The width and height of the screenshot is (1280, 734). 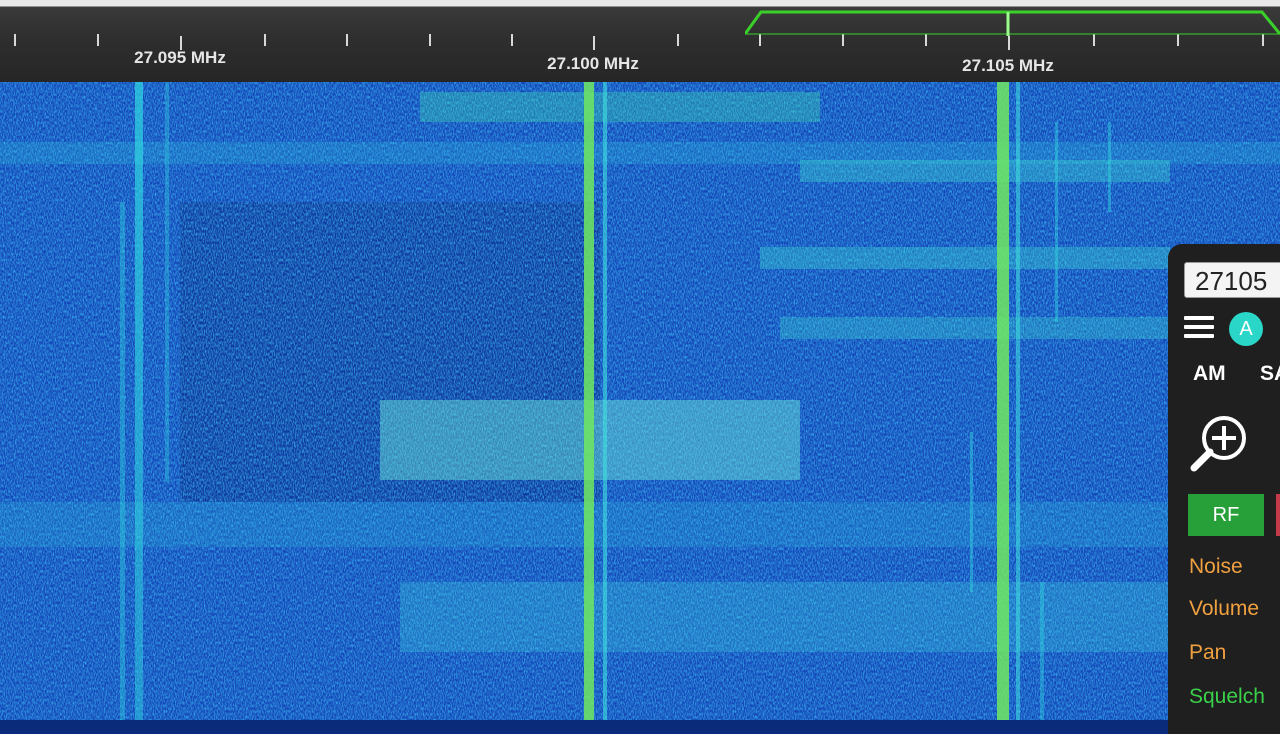 I want to click on zoom-out-icon, so click(x=1278, y=434).